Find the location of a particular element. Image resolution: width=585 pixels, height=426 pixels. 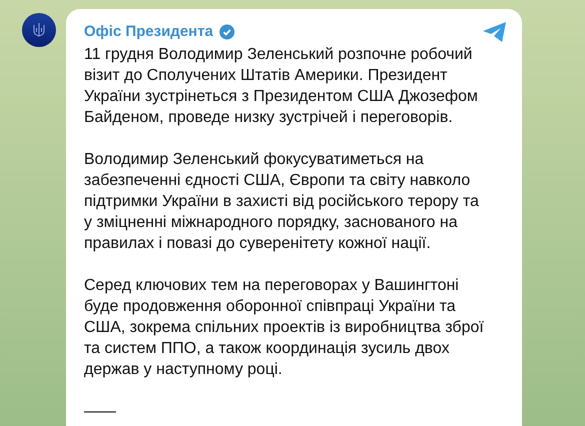

trident-icon is located at coordinates (39, 30).